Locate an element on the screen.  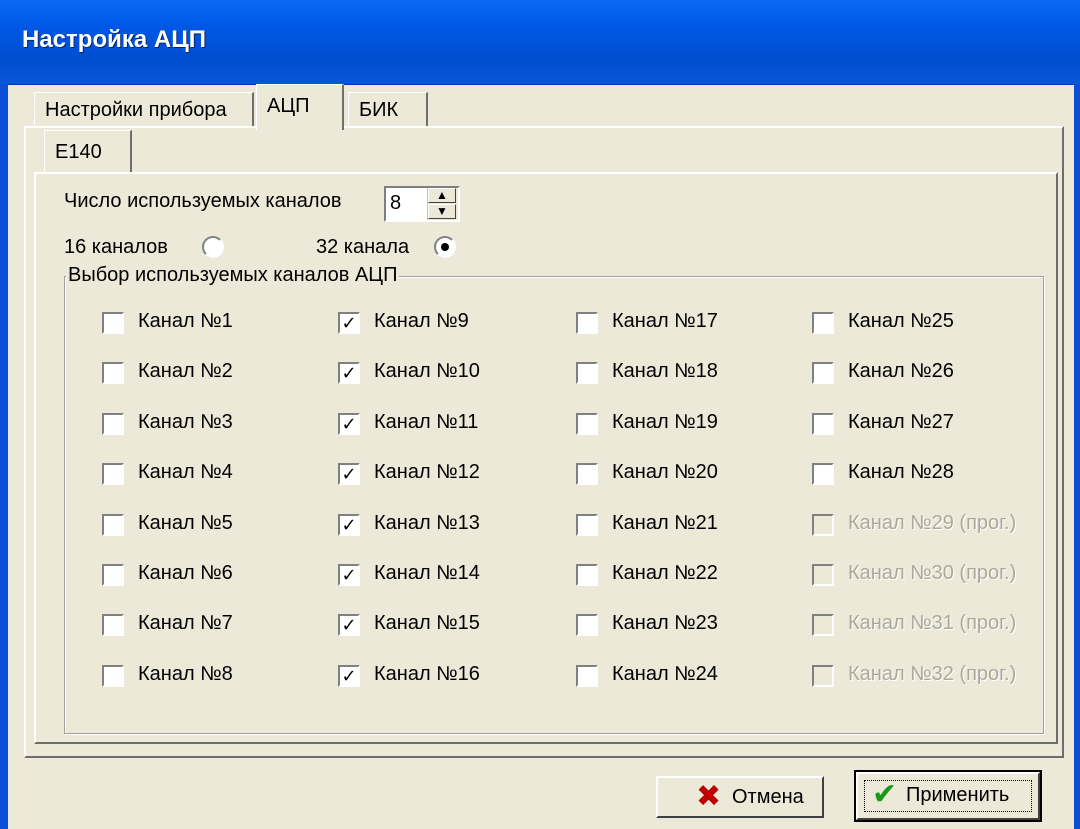
spin-up-button: ▲ is located at coordinates (442, 195).